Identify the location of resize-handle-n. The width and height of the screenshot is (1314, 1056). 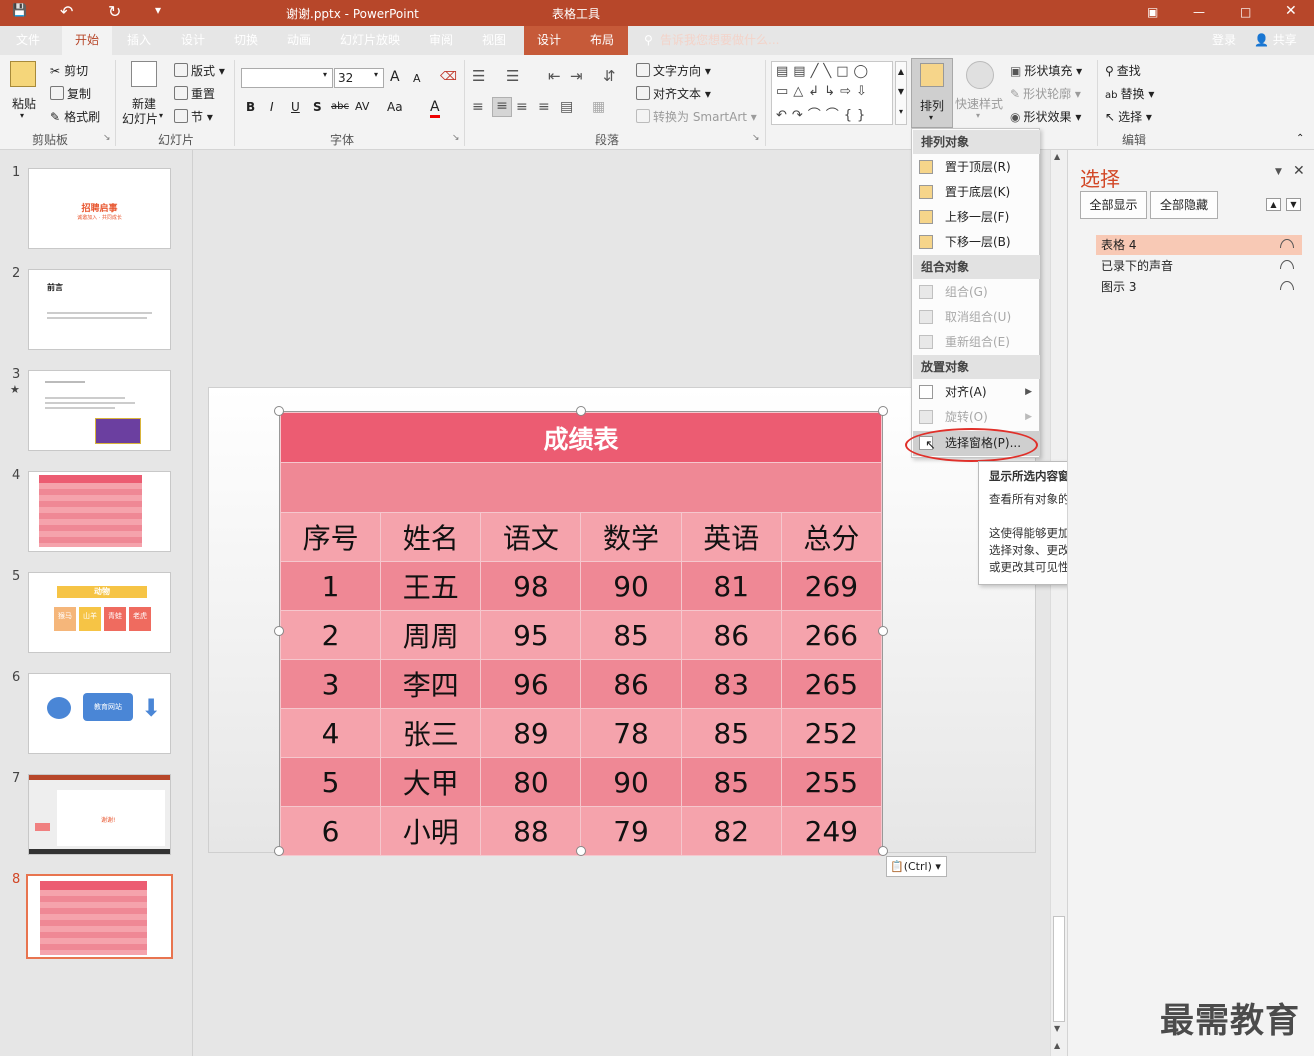
(581, 411).